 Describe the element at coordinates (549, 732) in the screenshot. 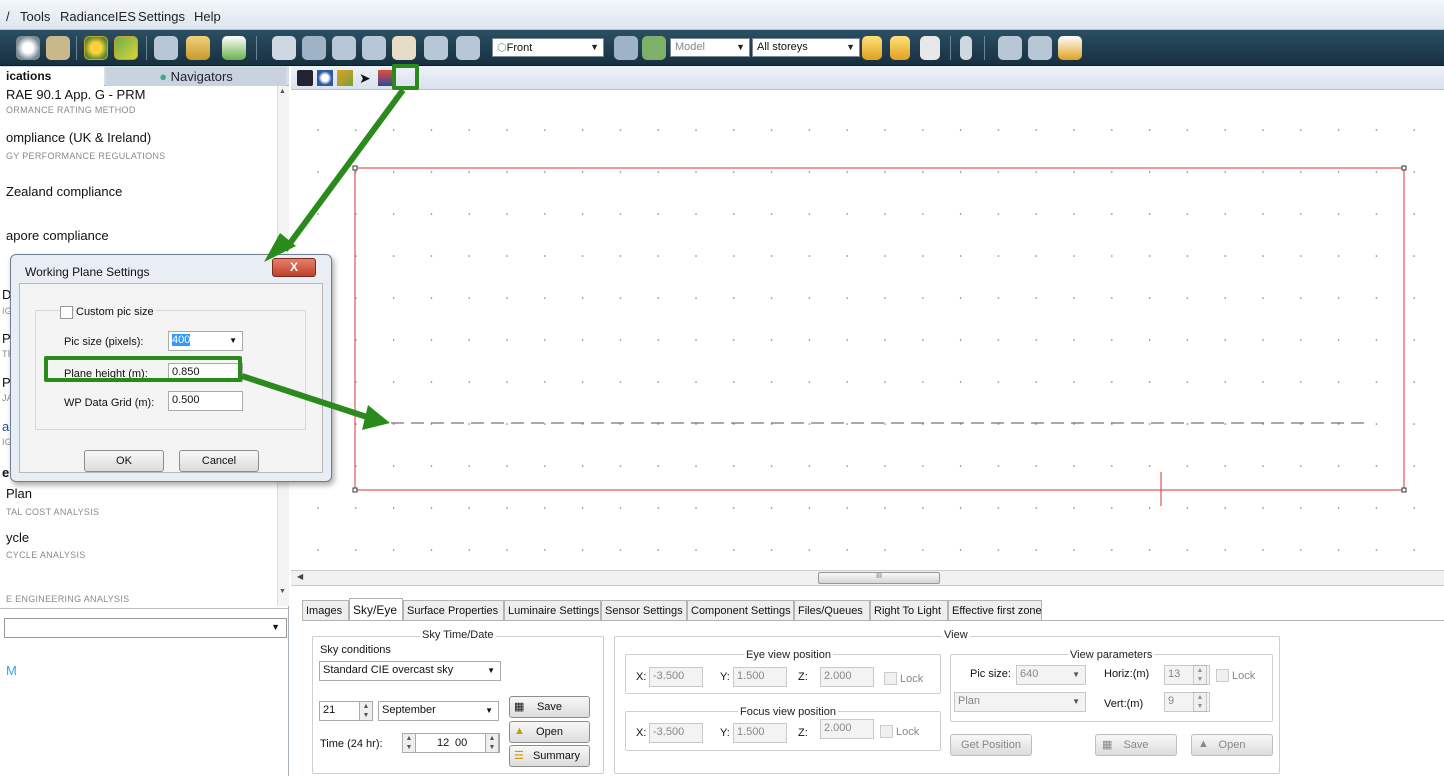

I see `sky-open-button: ▲ Open` at that location.